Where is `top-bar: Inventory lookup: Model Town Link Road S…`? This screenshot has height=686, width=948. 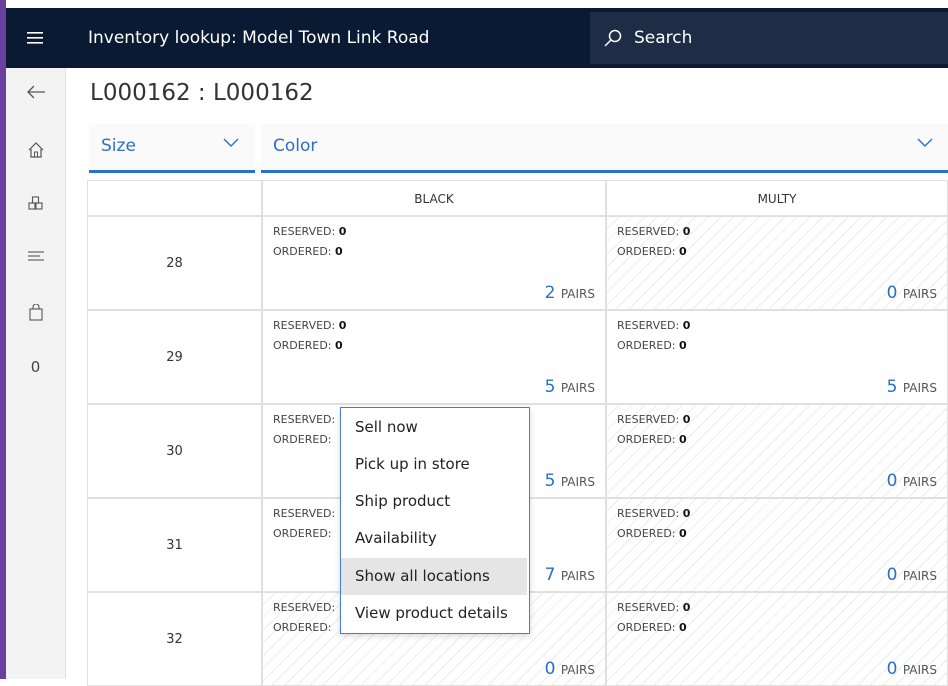
top-bar: Inventory lookup: Model Town Link Road S… is located at coordinates (477, 38).